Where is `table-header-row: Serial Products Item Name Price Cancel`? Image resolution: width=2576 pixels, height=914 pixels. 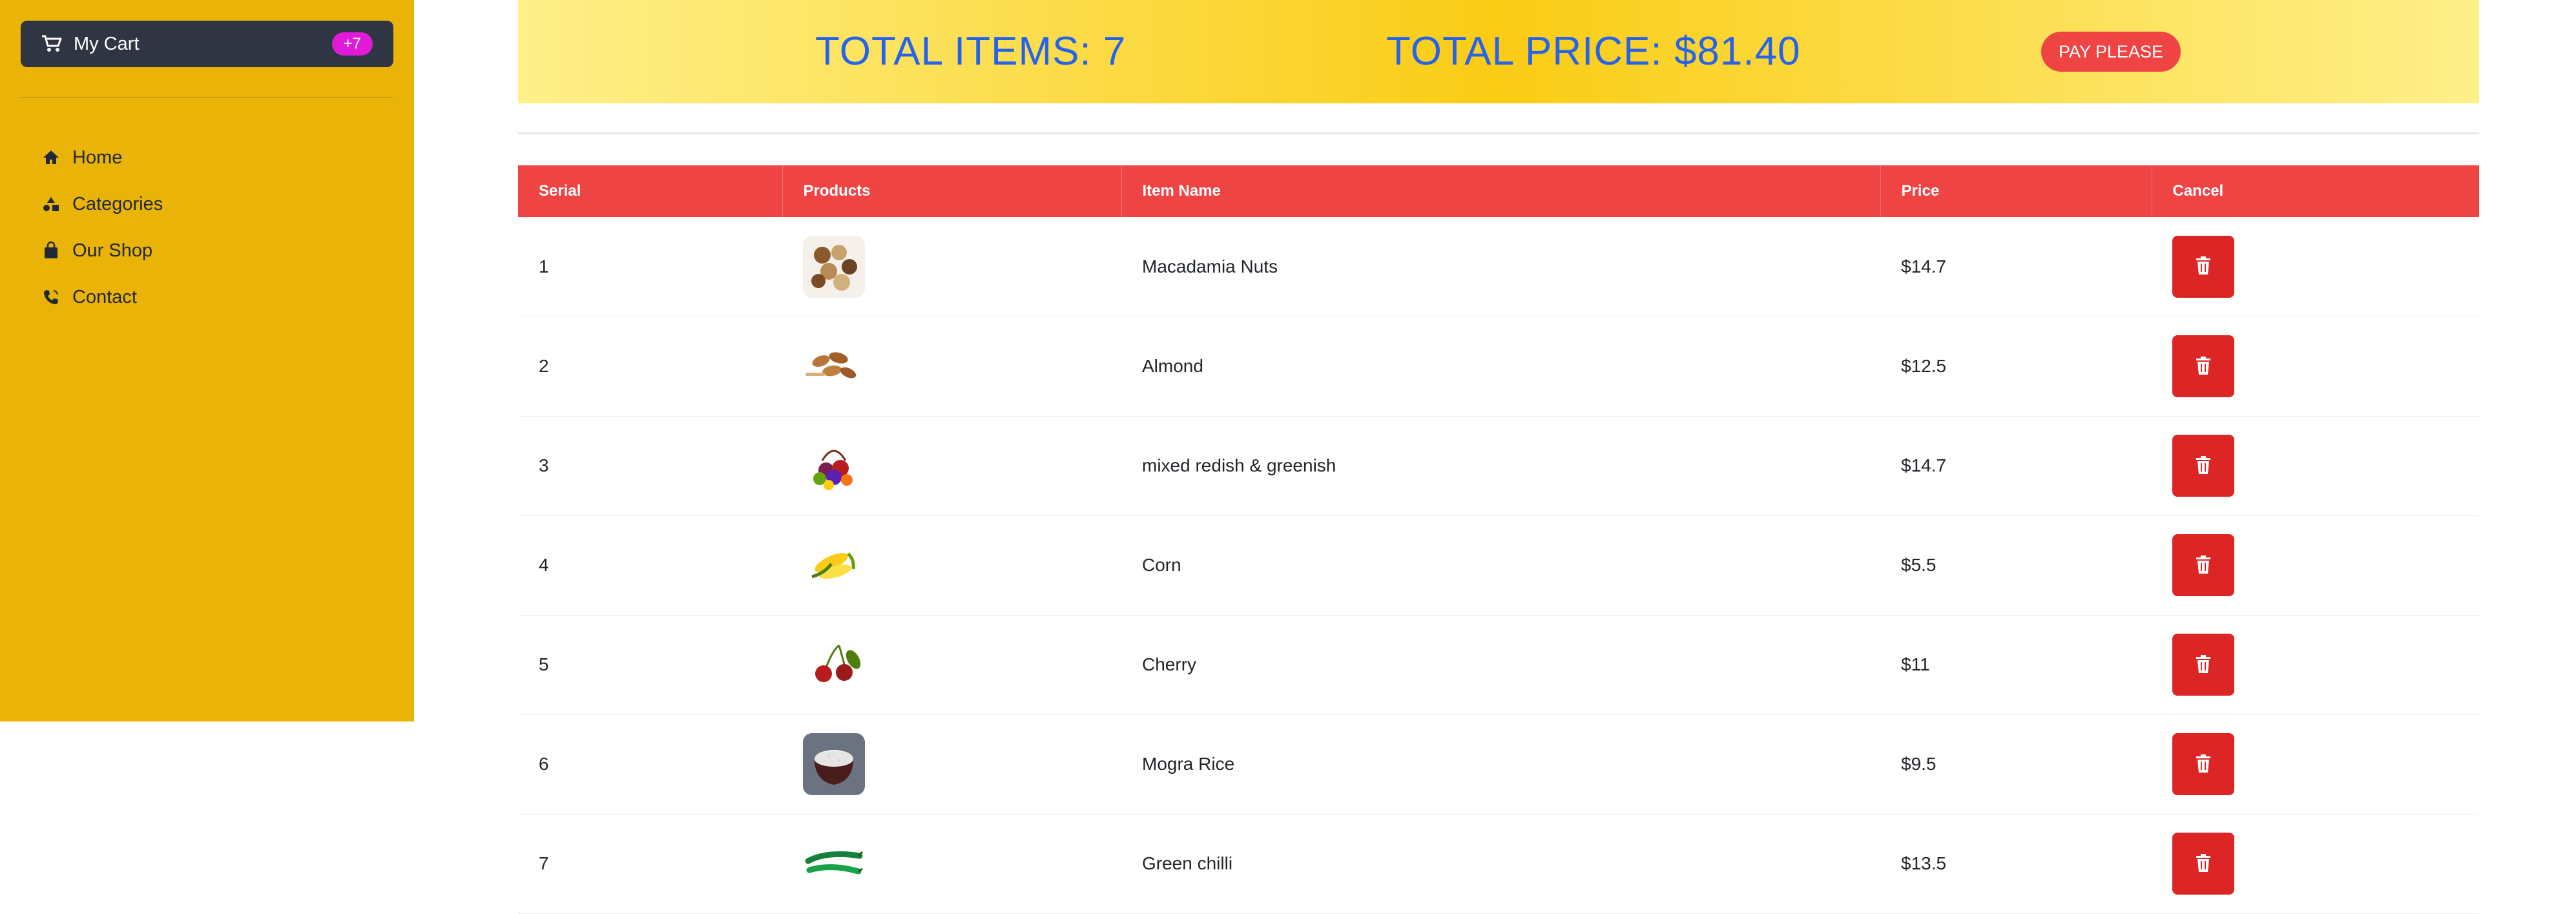 table-header-row: Serial Products Item Name Price Cancel is located at coordinates (1498, 191).